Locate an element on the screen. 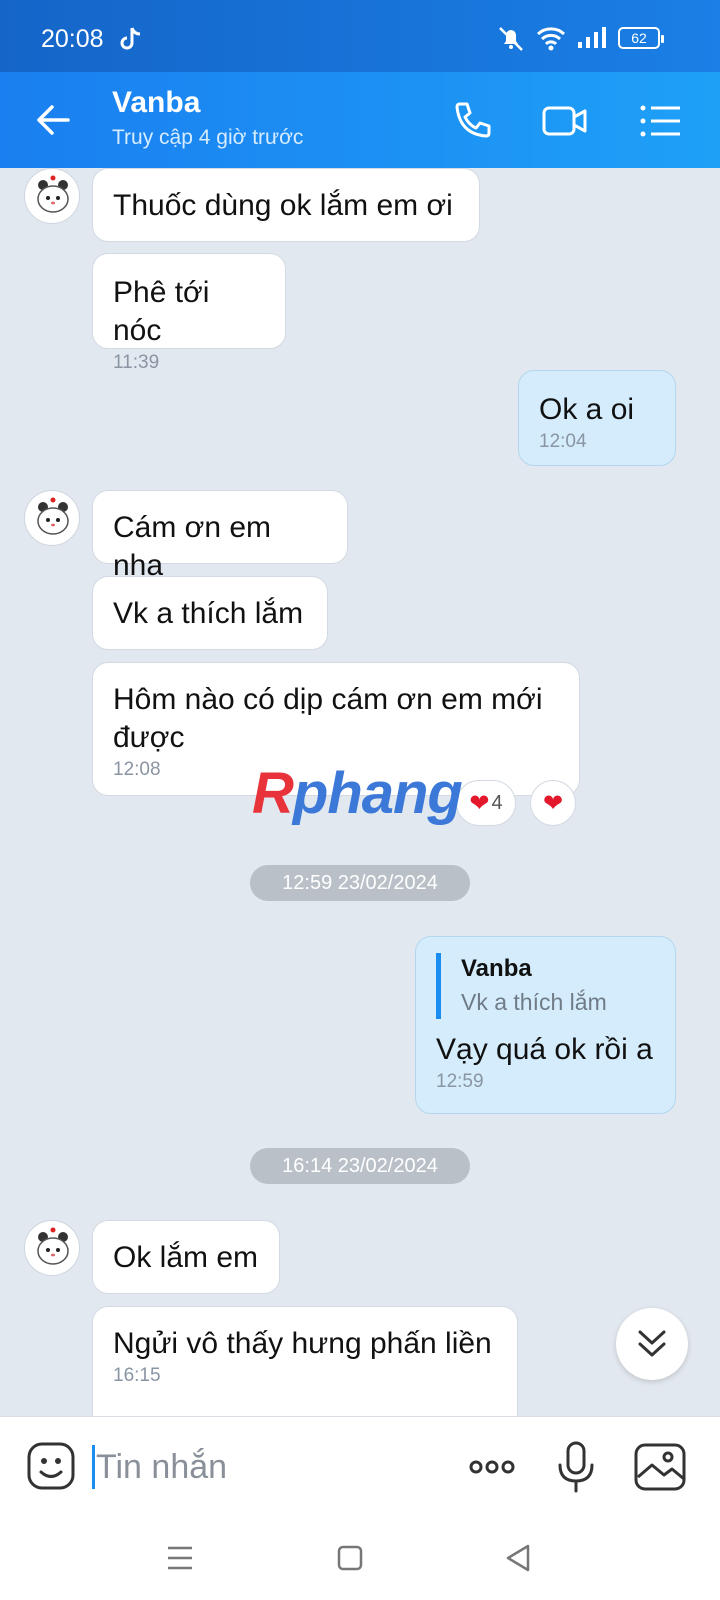 The width and height of the screenshot is (720, 1600). scroll-to-bottom-button is located at coordinates (652, 1344).